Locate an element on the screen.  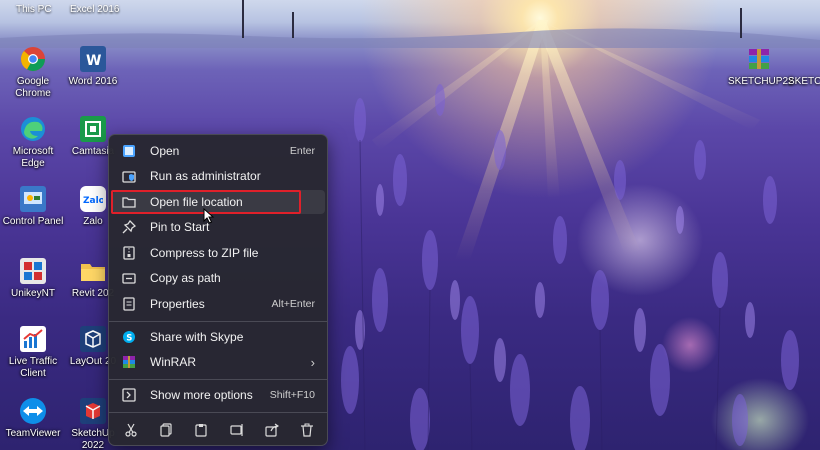
skype-icon: S is located at coordinates (129, 337).